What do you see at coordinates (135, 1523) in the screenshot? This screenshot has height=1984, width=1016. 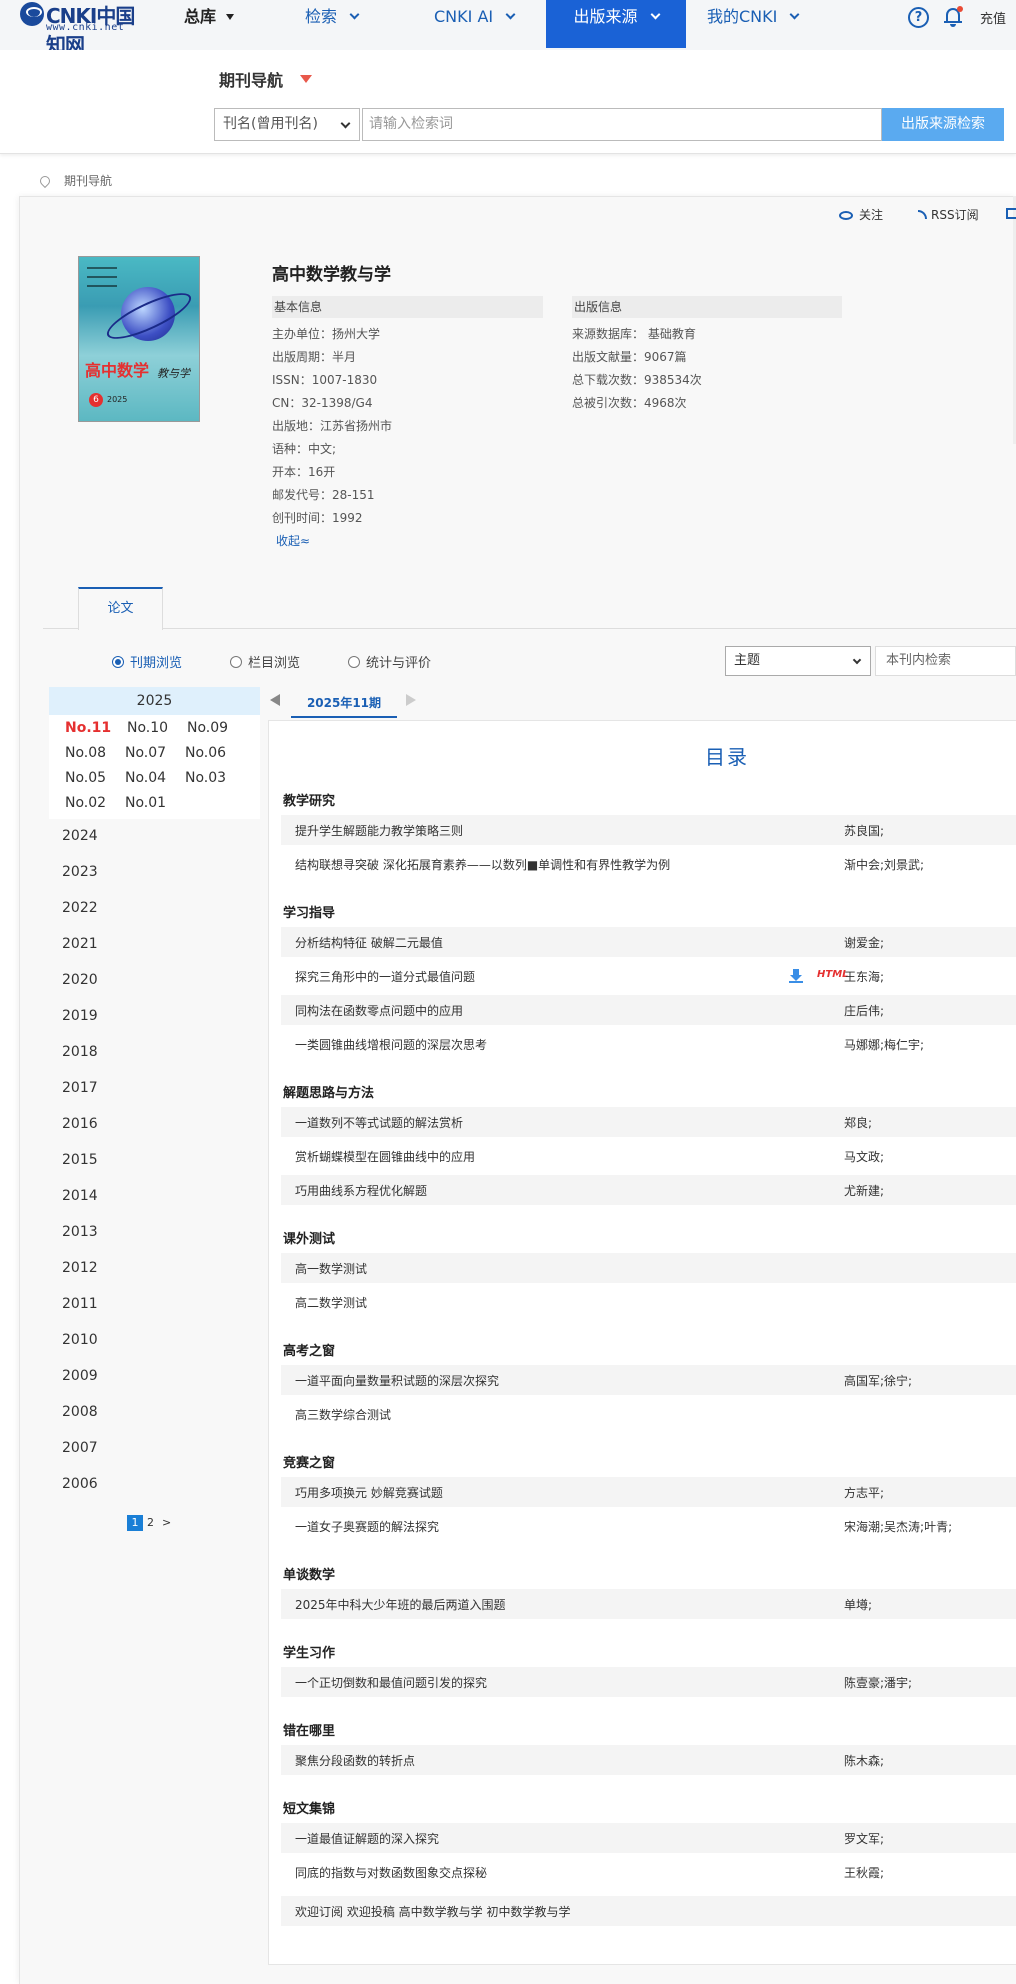 I see `pager-page-1: 1` at bounding box center [135, 1523].